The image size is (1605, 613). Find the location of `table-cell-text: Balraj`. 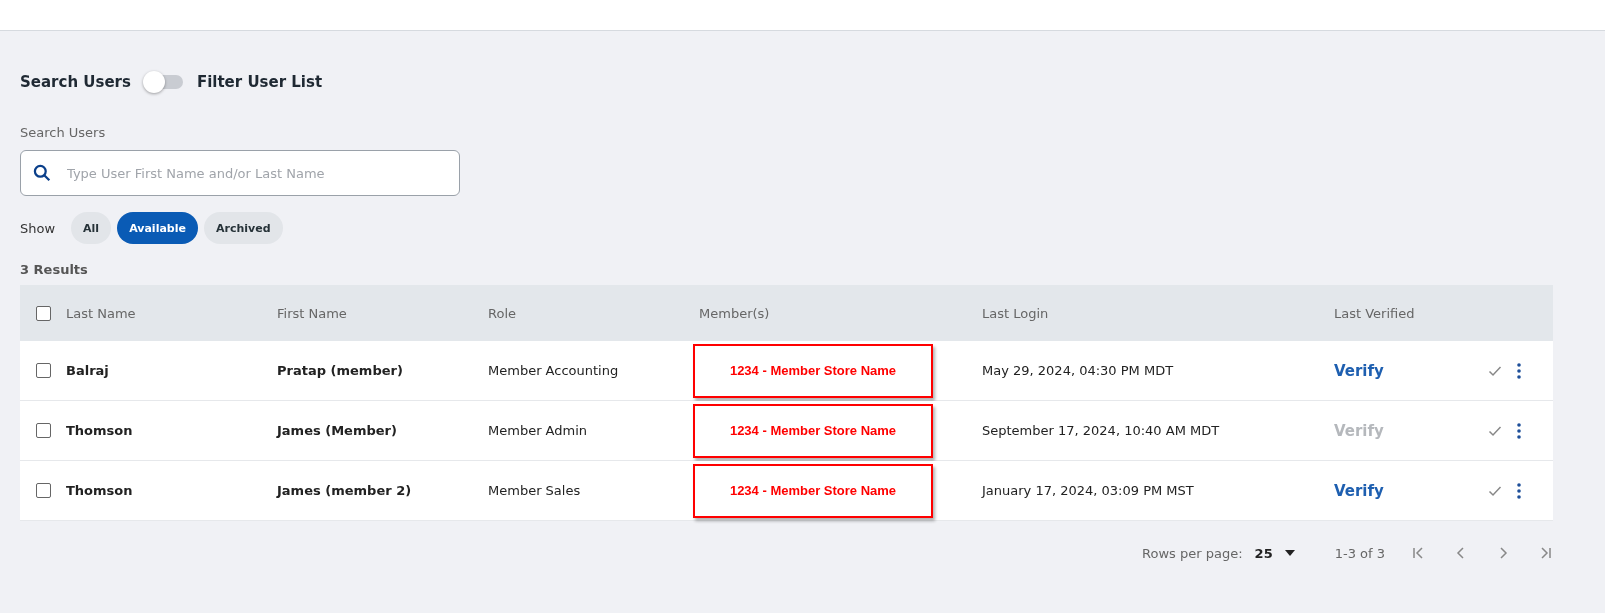

table-cell-text: Balraj is located at coordinates (88, 370).